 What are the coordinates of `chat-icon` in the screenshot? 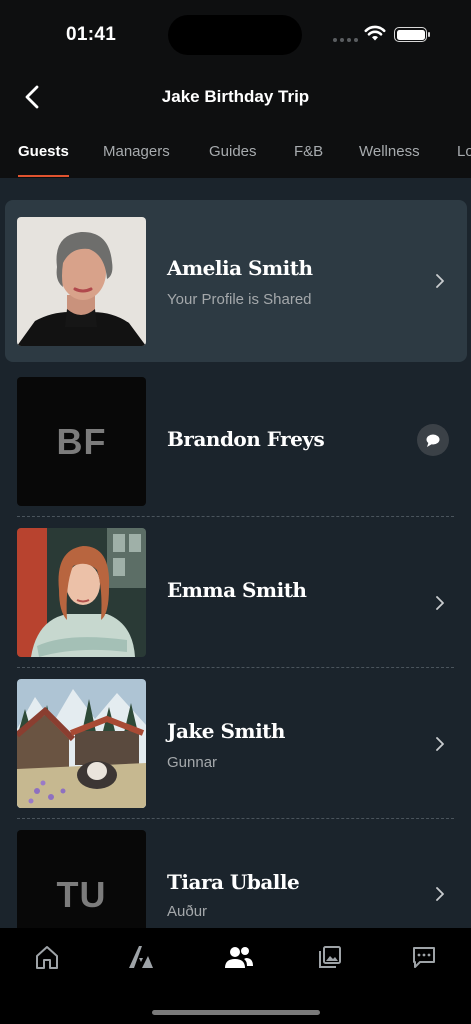 It's located at (424, 957).